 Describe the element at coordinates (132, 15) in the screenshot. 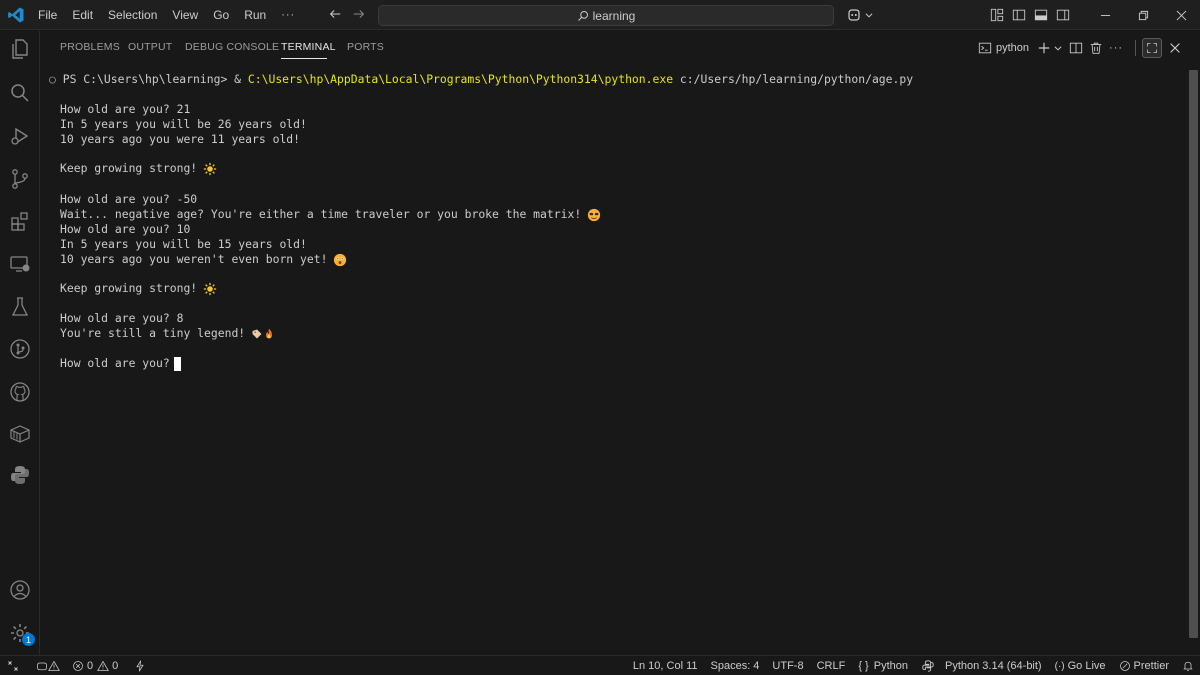

I see `menu-selection: Selection` at that location.